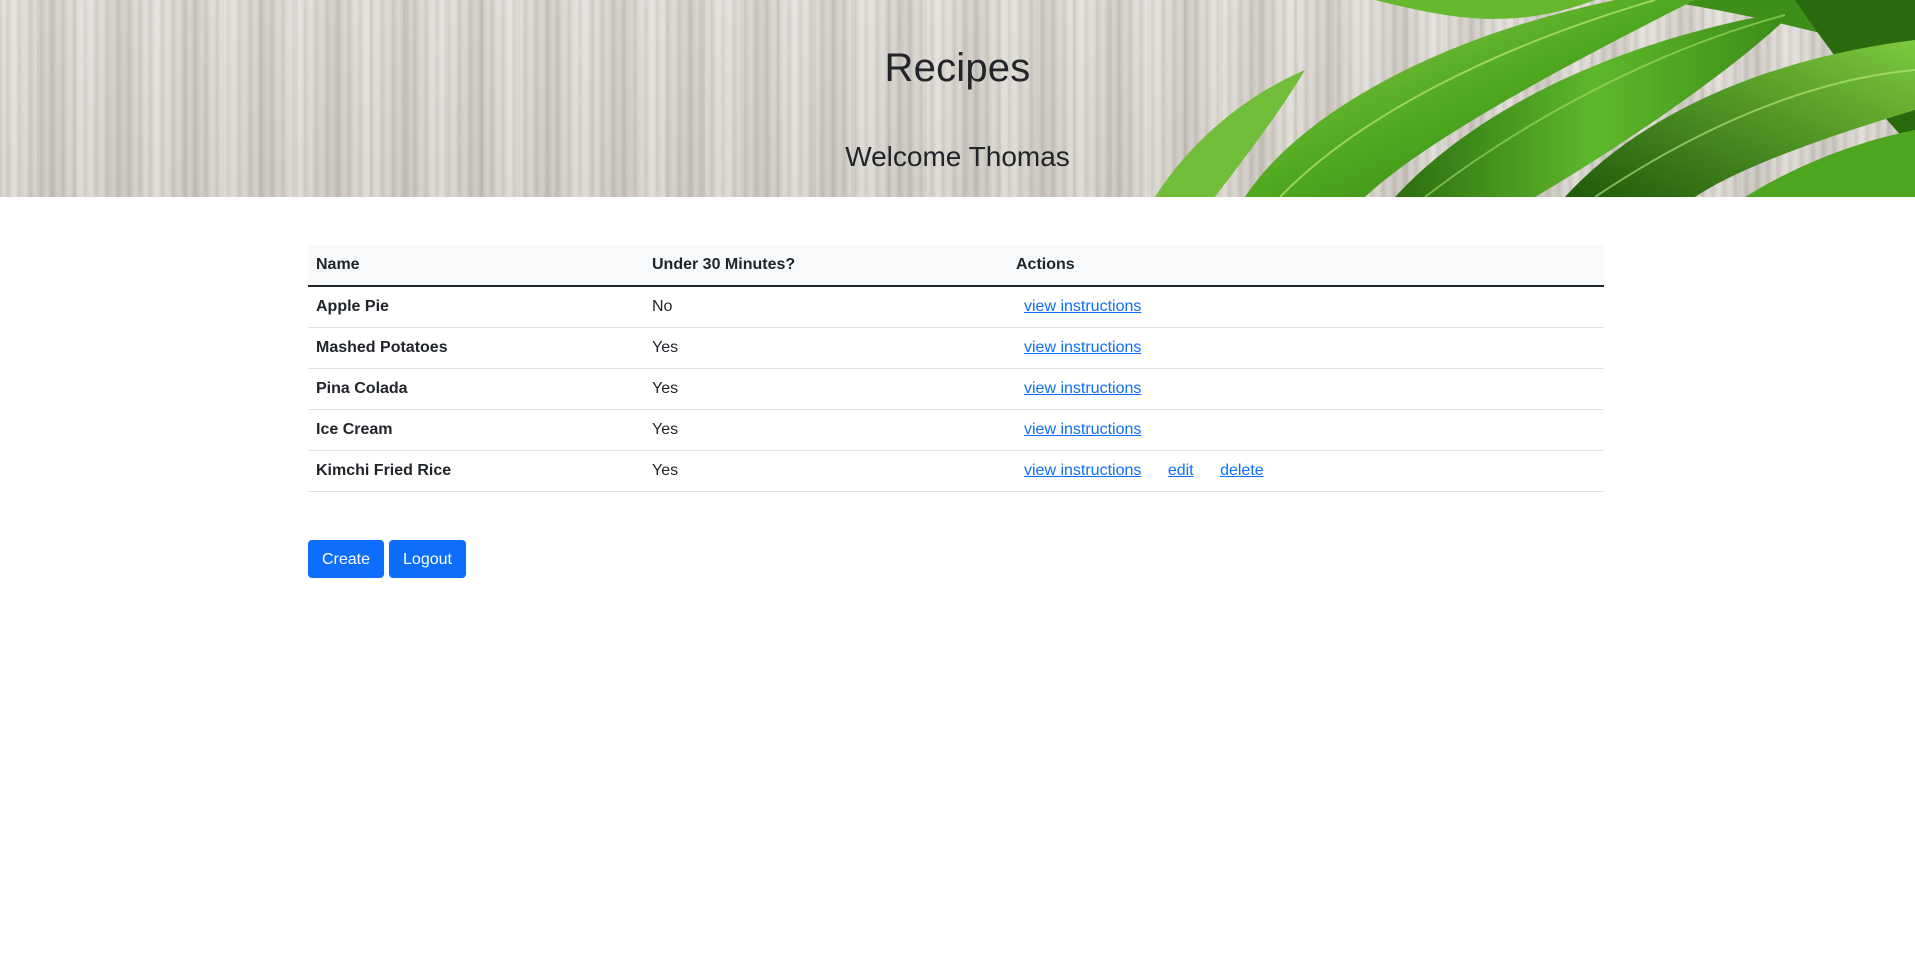 Image resolution: width=1915 pixels, height=965 pixels. Describe the element at coordinates (1306, 471) in the screenshot. I see `recipe-actions: view instructions edit delete` at that location.